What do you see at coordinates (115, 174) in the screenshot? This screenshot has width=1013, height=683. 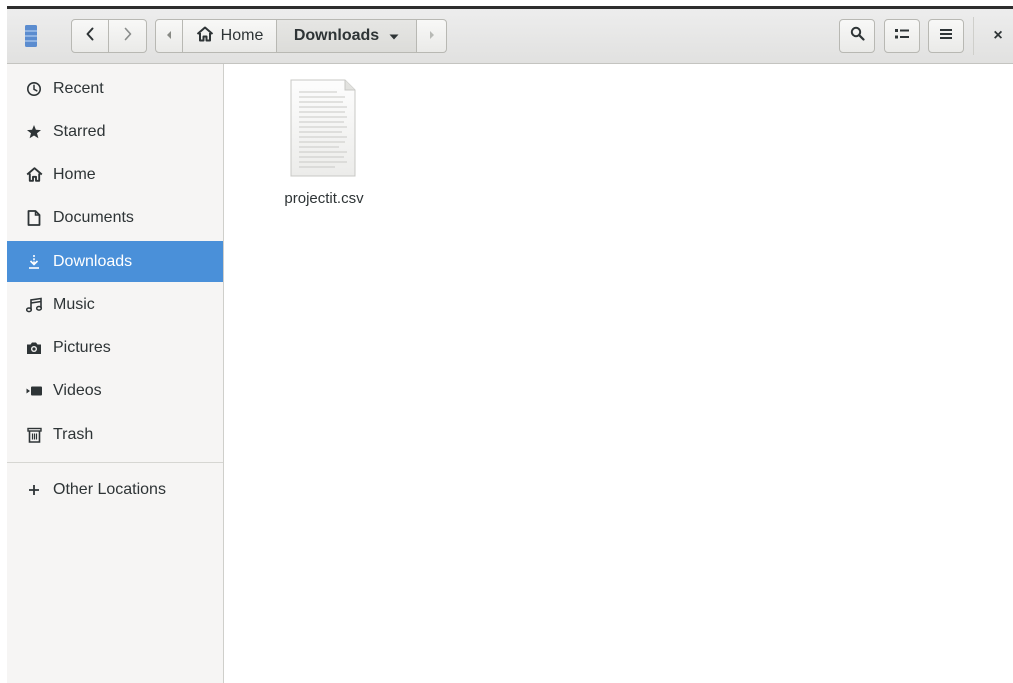 I see `sidebar-item-home: Home` at bounding box center [115, 174].